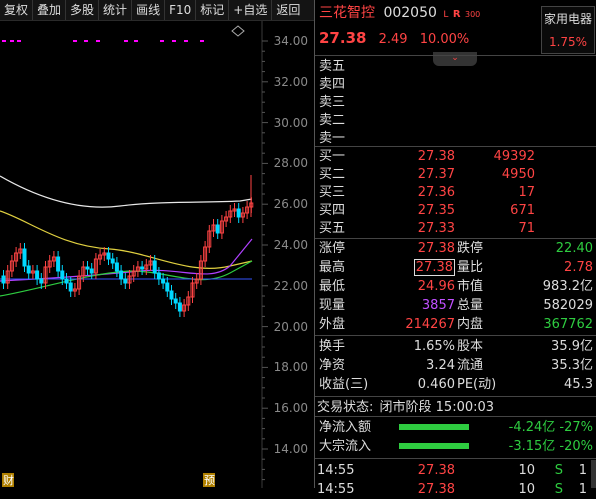  What do you see at coordinates (455, 210) in the screenshot?
I see `bid-row: 买四 27.35 671` at bounding box center [455, 210].